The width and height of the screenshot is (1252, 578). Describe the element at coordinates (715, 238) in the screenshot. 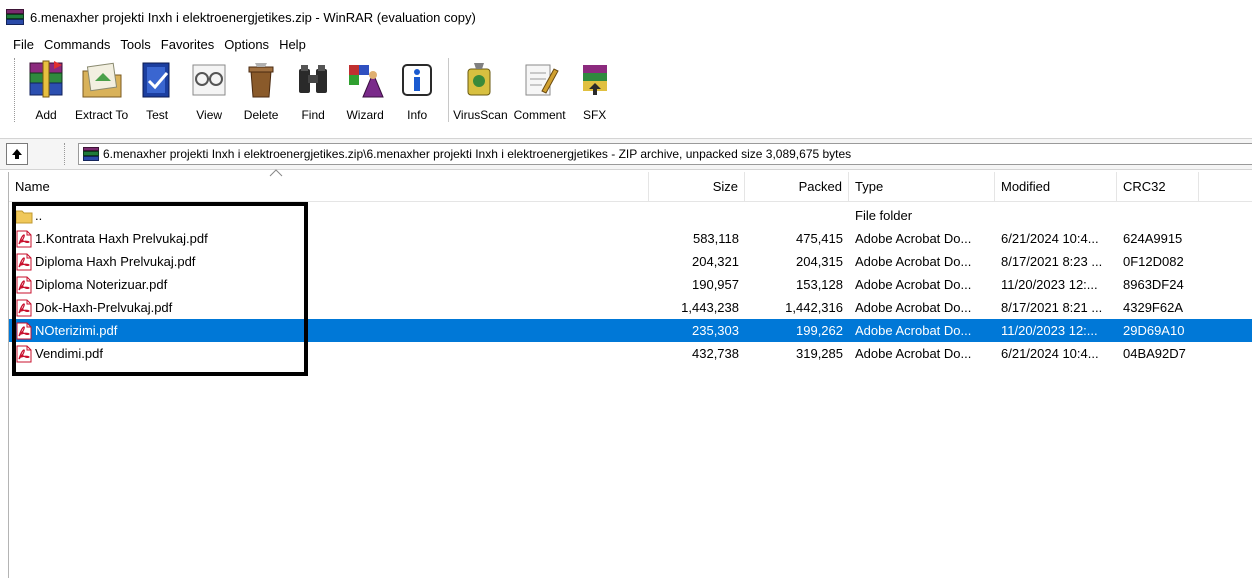

I see `file-size: 583,118` at that location.